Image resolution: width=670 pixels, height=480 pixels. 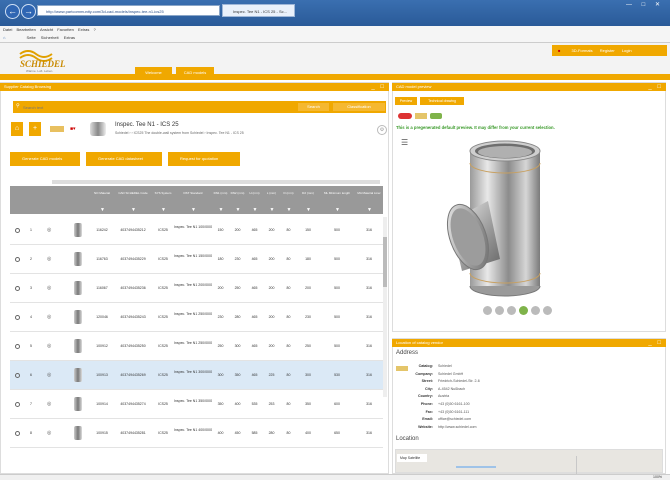 What do you see at coordinates (216, 182) in the screenshot?
I see `table-horizontal-scrollbar` at bounding box center [216, 182].